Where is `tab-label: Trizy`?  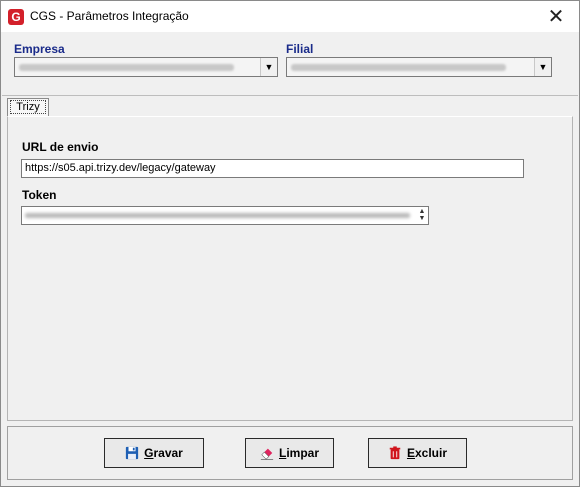 tab-label: Trizy is located at coordinates (28, 107).